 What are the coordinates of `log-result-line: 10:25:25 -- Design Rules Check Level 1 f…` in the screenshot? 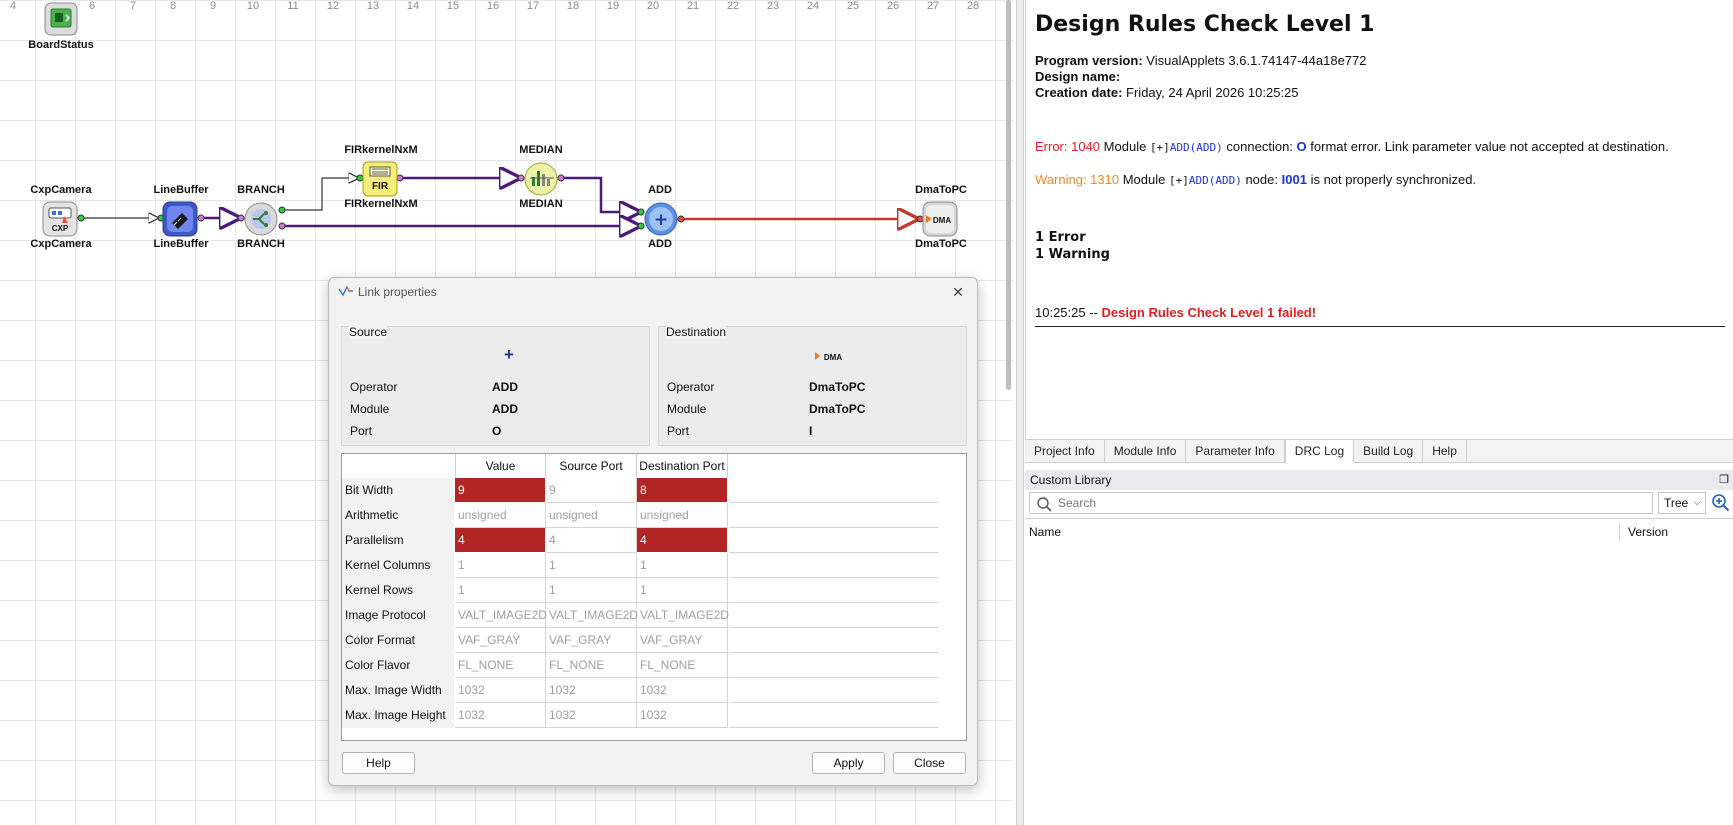 It's located at (1380, 312).